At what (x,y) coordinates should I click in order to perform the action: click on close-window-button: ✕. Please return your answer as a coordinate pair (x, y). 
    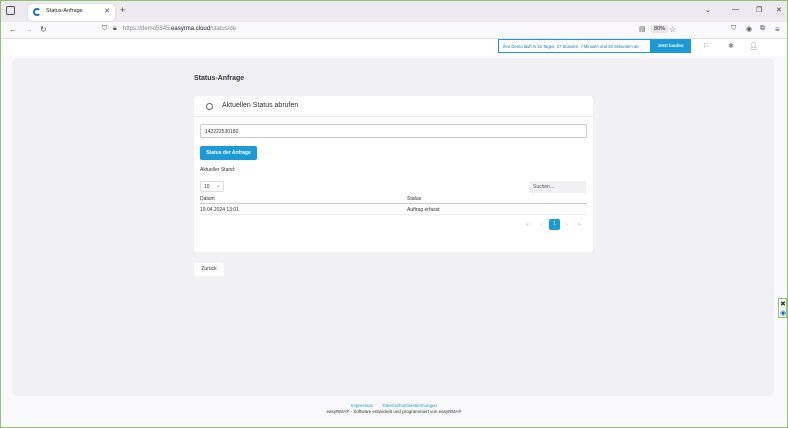
    Looking at the image, I should click on (779, 10).